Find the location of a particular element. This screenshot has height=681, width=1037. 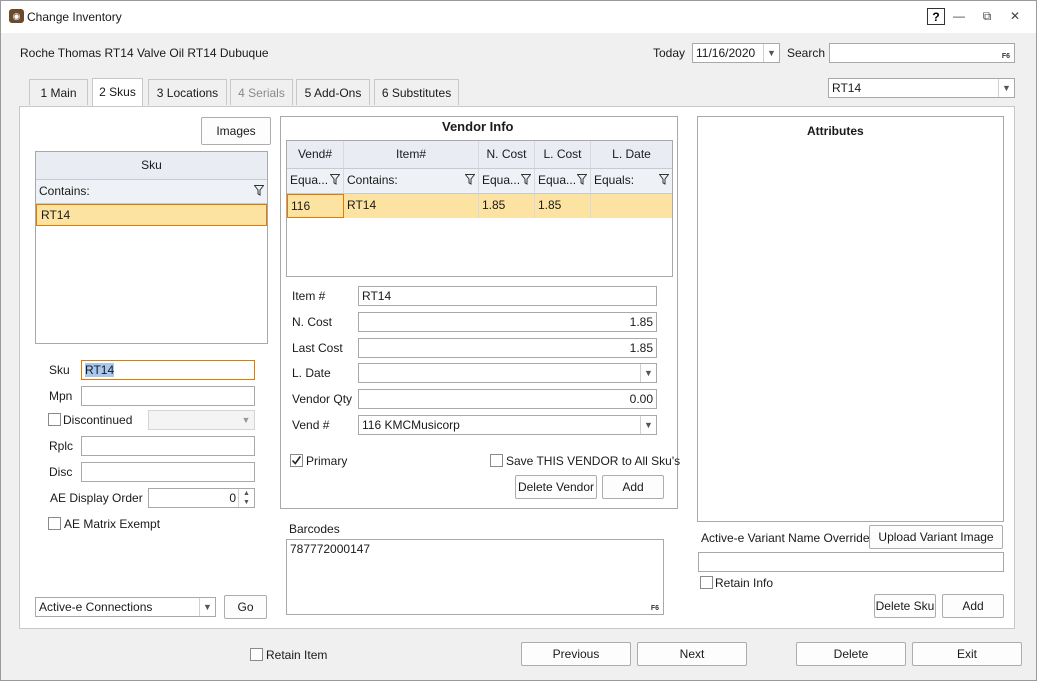

last-cost-field: 1.85 is located at coordinates (507, 348).